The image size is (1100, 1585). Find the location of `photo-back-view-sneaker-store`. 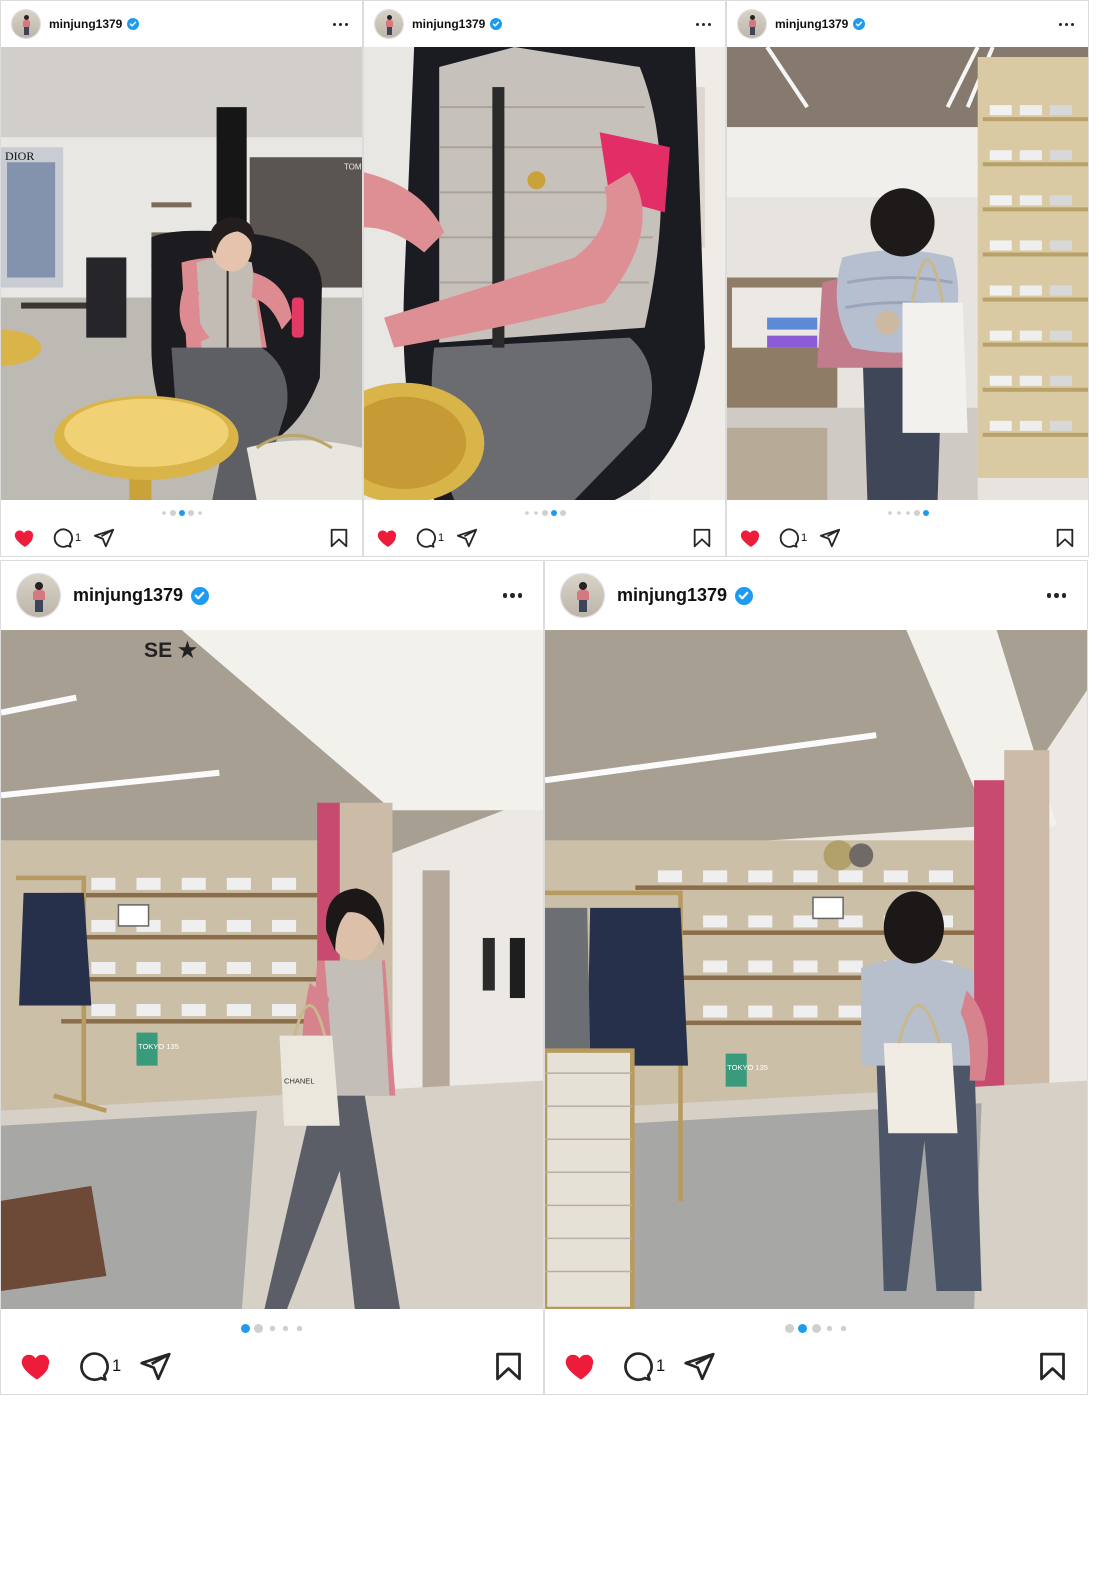

photo-back-view-sneaker-store is located at coordinates (907, 273).